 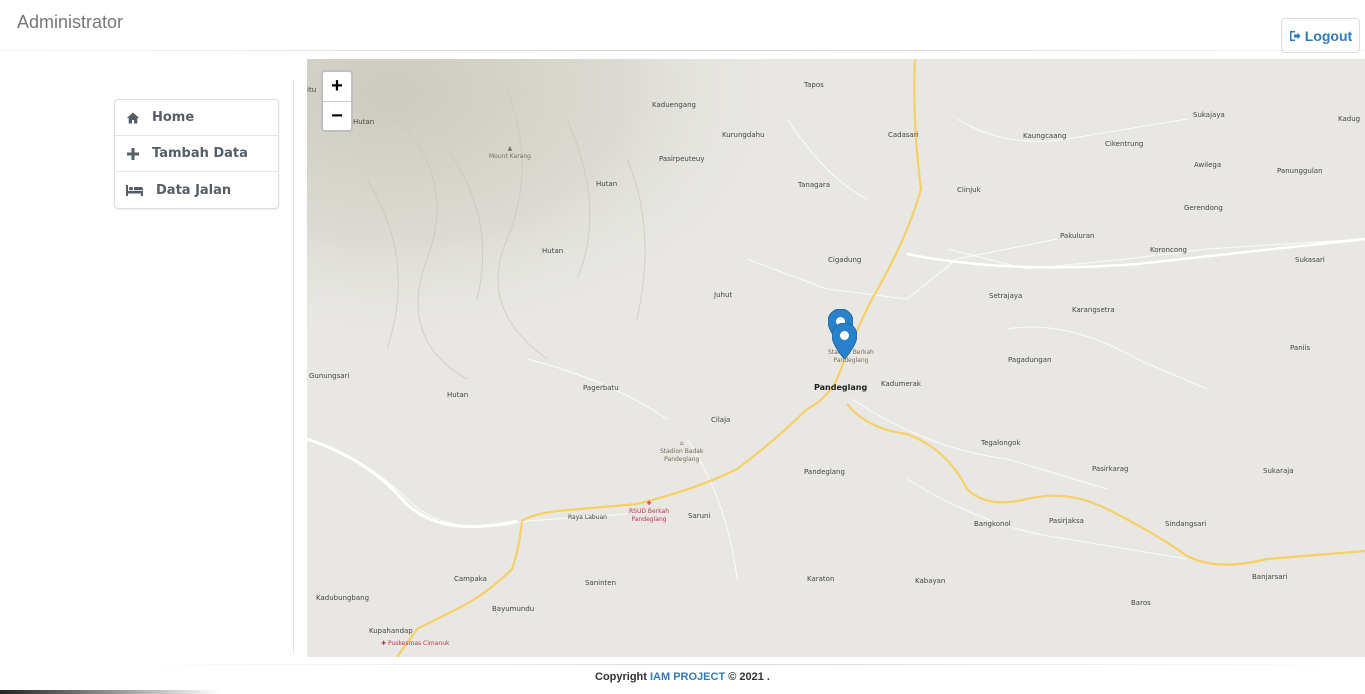 I want to click on place-label: Awilega, so click(x=1208, y=165).